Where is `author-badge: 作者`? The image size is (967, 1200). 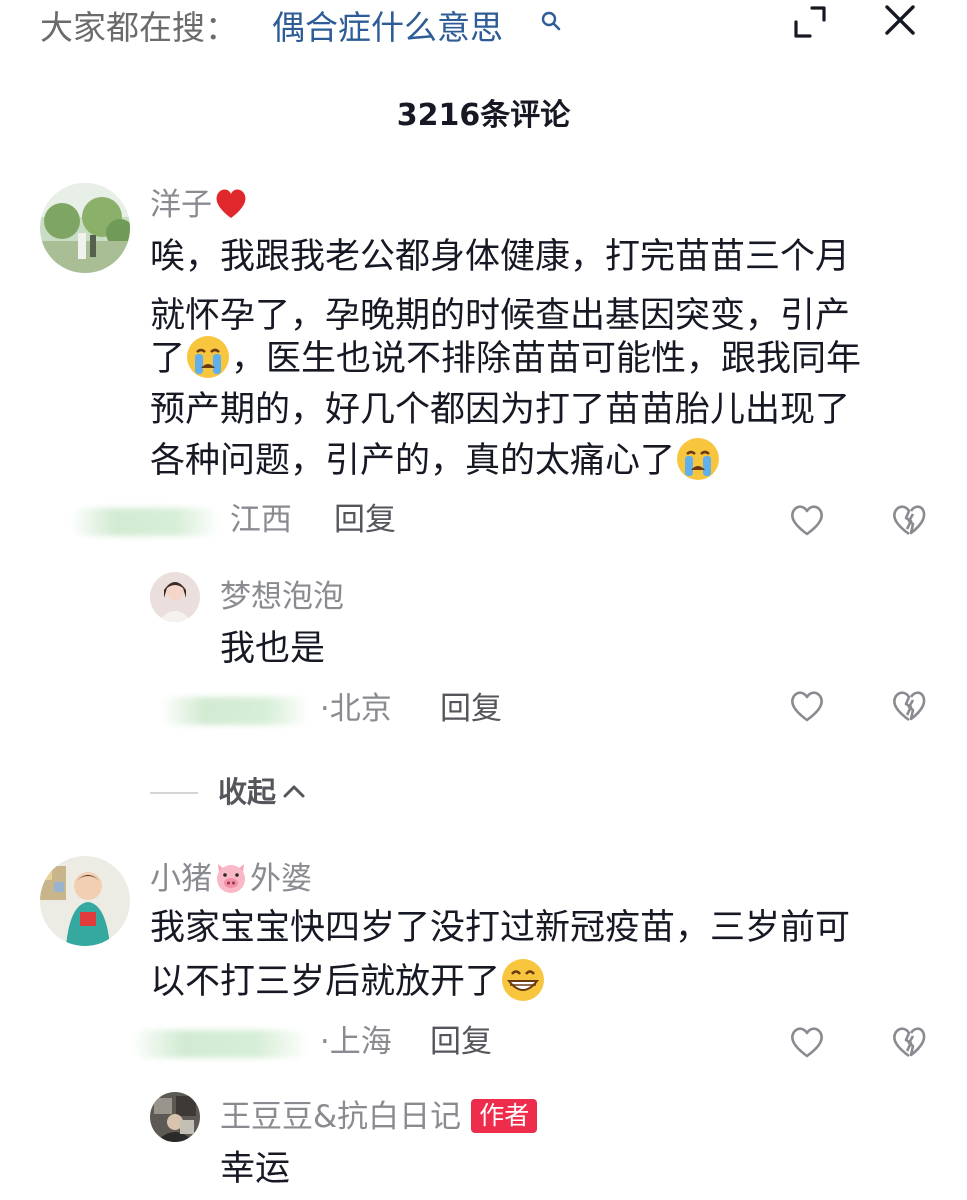 author-badge: 作者 is located at coordinates (504, 1116).